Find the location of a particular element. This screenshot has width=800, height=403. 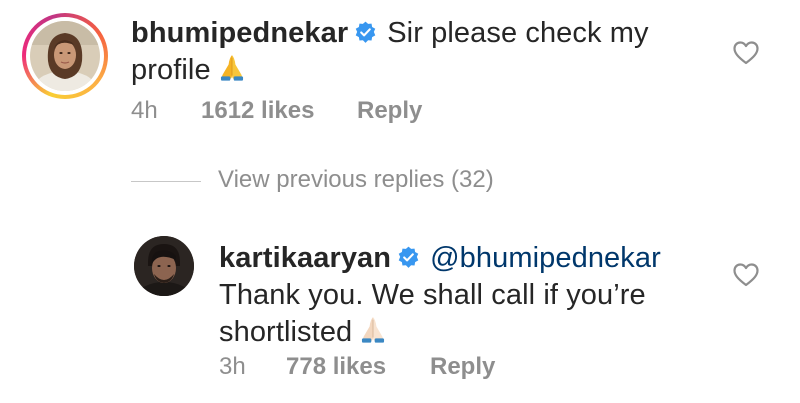

view-previous-replies-button: View previous replies (32) is located at coordinates (341, 182).